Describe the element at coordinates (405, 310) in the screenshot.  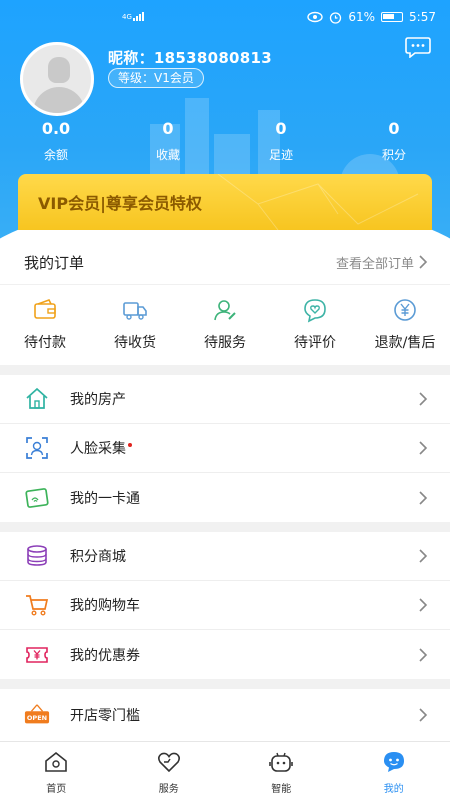
I see `yen-circle-icon` at that location.